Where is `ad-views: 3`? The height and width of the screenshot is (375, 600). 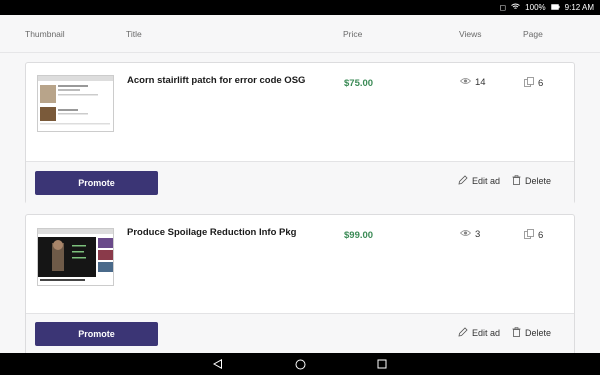
ad-views: 3 is located at coordinates (470, 234).